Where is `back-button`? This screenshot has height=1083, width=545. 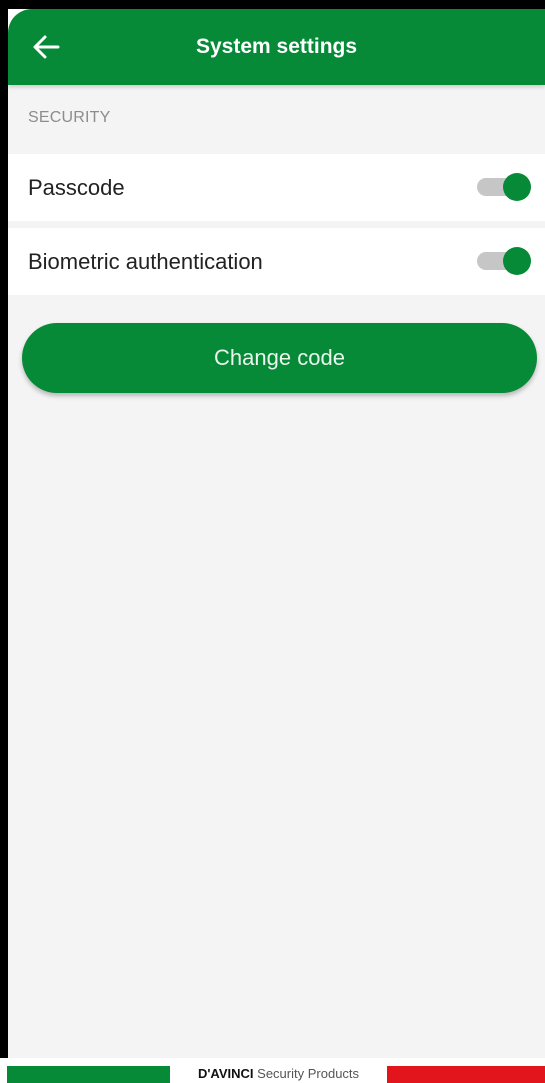 back-button is located at coordinates (46, 47).